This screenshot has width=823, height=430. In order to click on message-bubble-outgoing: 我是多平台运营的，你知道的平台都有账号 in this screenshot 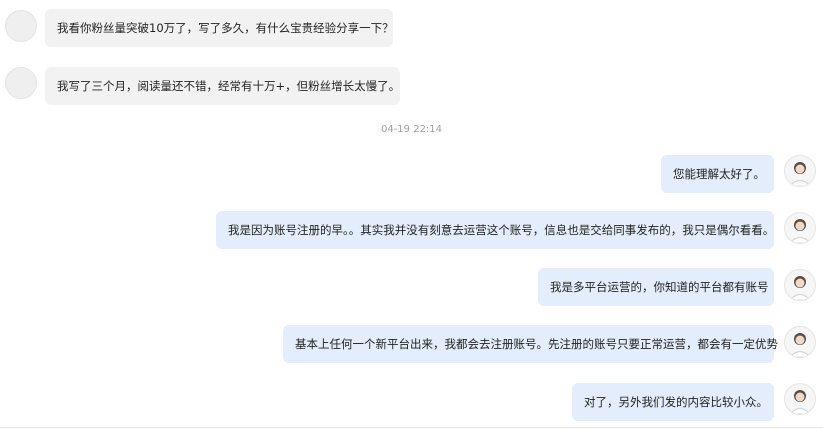, I will do `click(656, 287)`.